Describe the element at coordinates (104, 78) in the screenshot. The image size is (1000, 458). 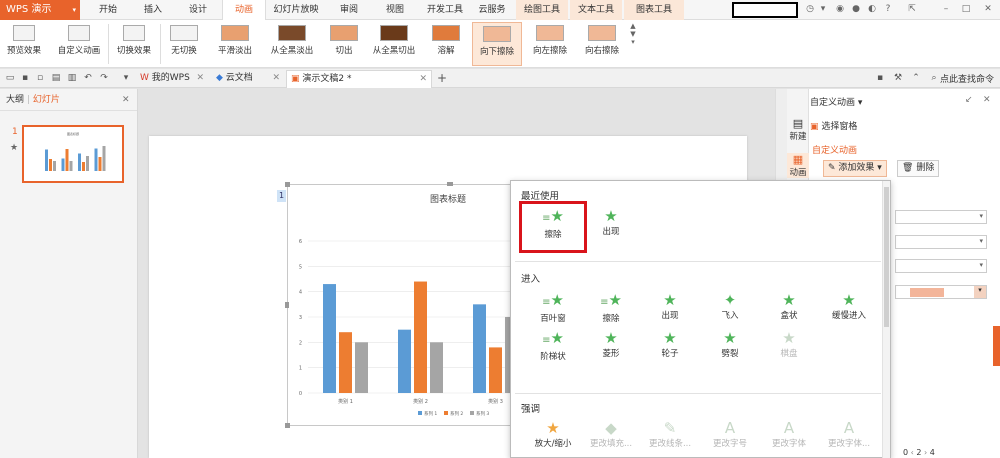
I see `redo-icon: ↷` at that location.